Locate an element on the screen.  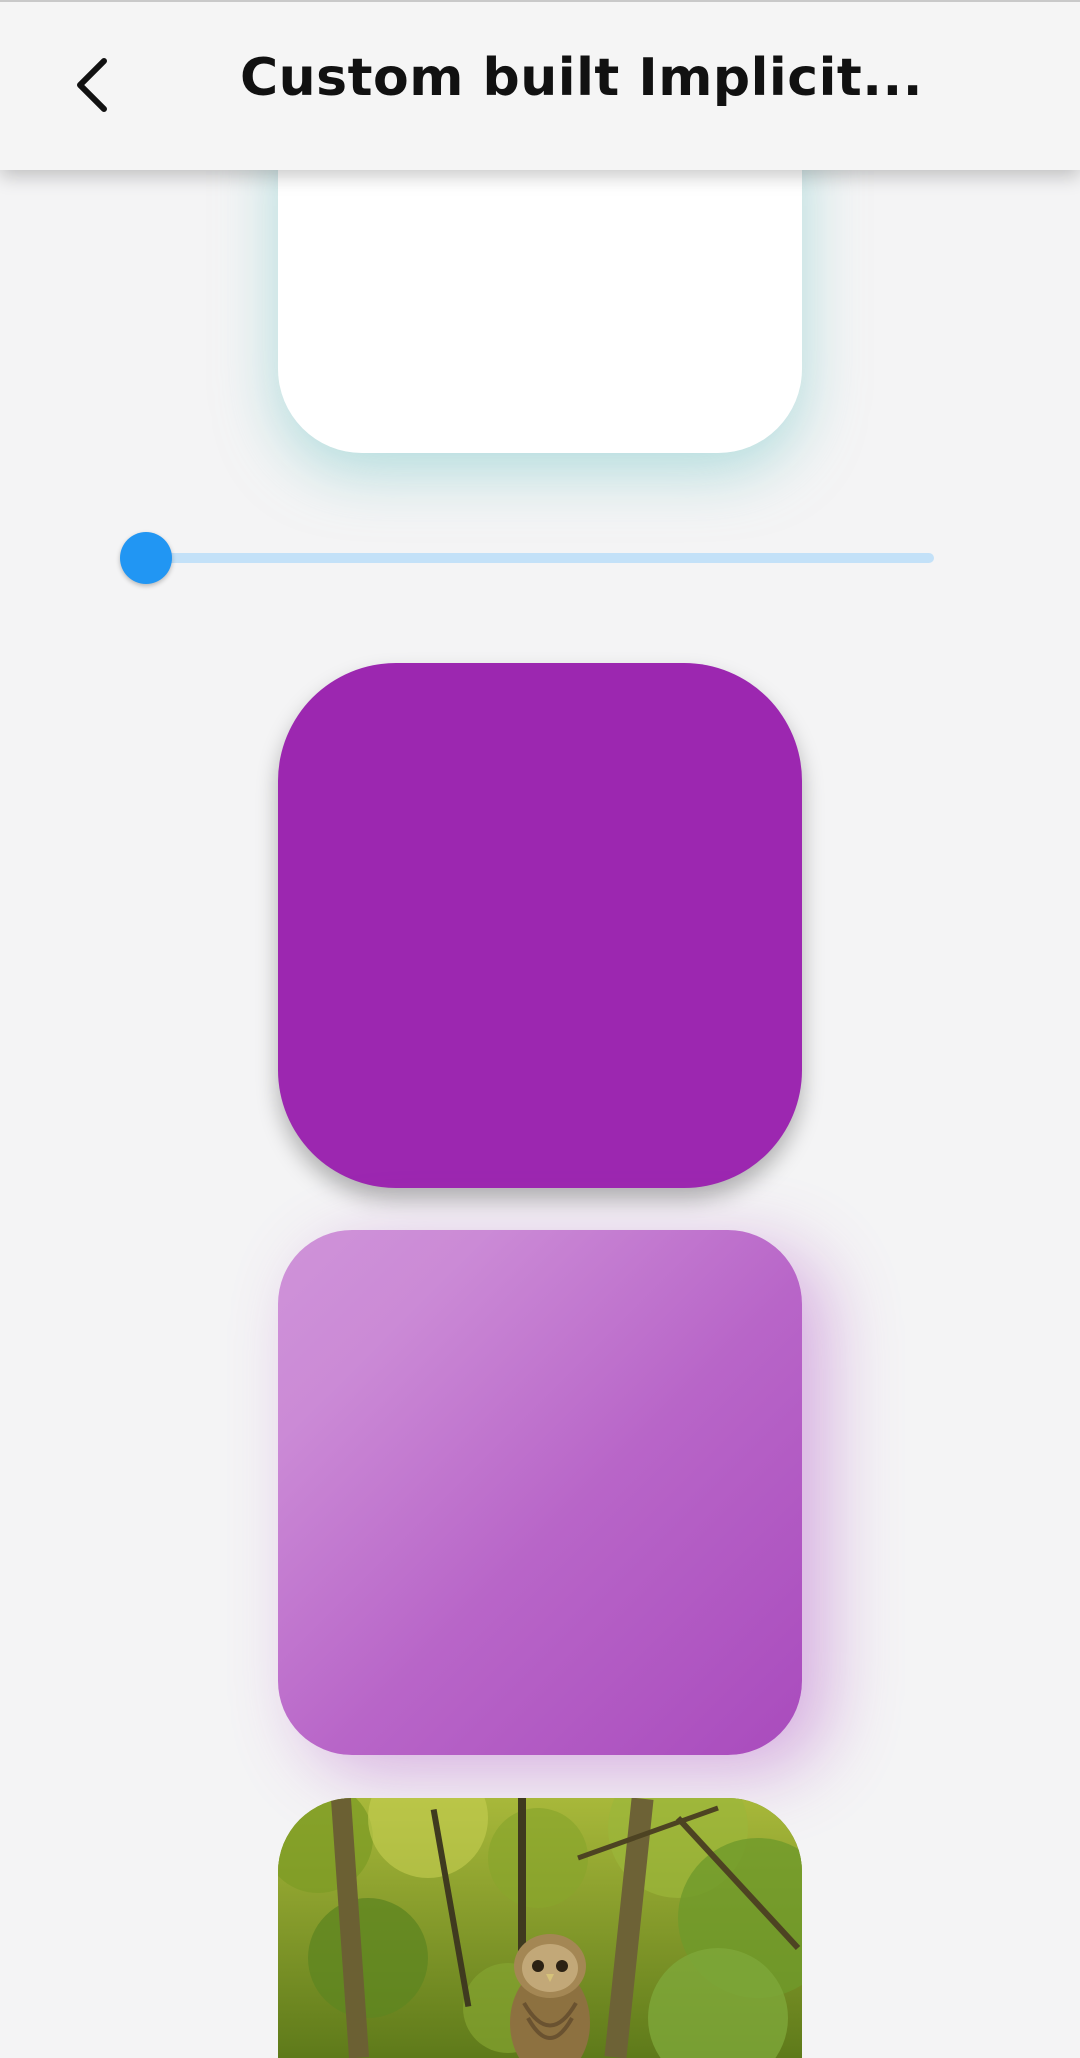
arrow-back-icon is located at coordinates (92, 85).